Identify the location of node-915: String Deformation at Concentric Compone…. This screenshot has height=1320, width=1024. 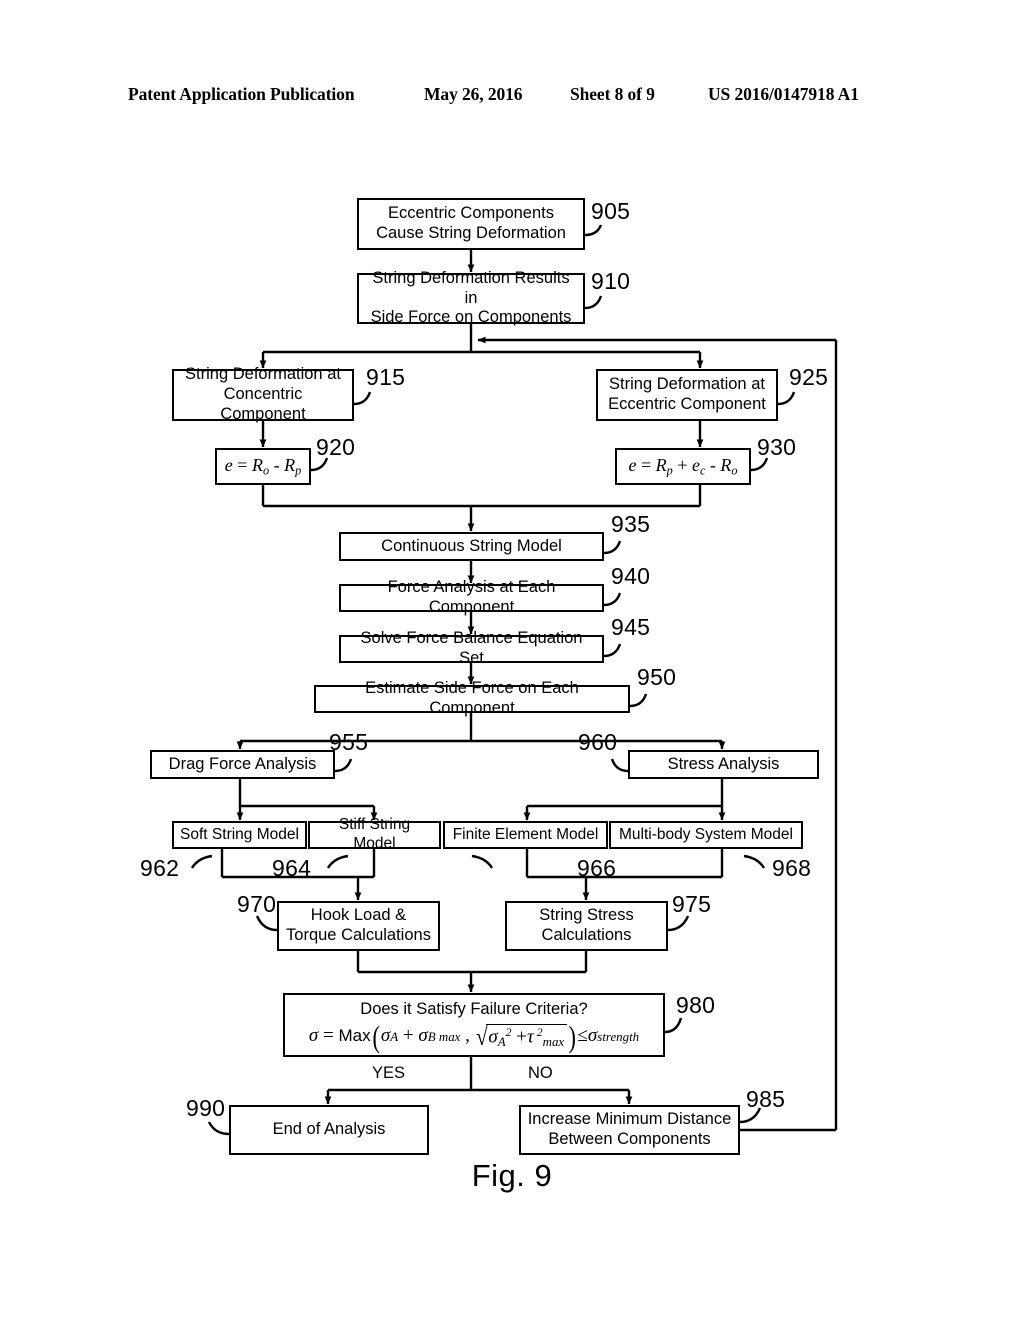
(263, 394).